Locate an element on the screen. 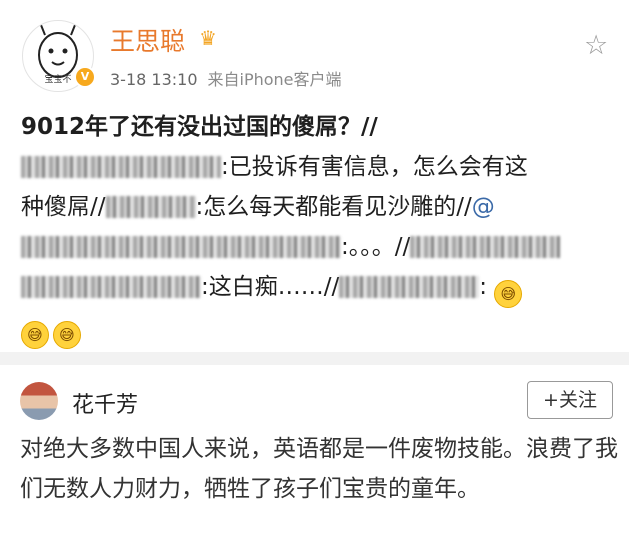 Image resolution: width=629 pixels, height=551 pixels. content-text: :这白痴……// is located at coordinates (270, 287).